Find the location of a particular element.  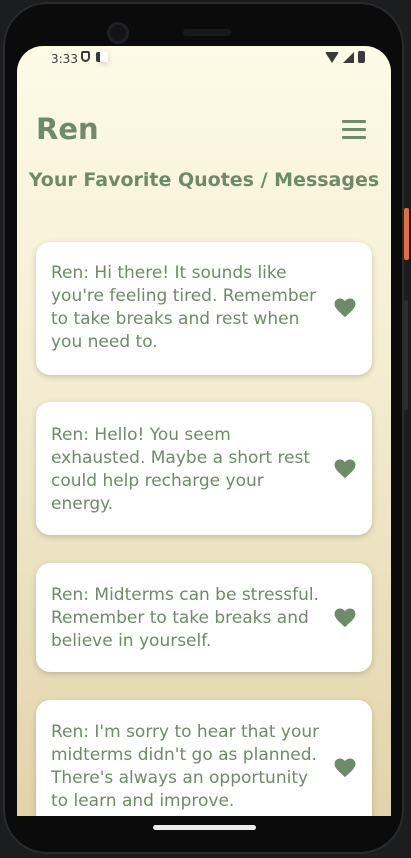

volume-button is located at coordinates (406, 355).